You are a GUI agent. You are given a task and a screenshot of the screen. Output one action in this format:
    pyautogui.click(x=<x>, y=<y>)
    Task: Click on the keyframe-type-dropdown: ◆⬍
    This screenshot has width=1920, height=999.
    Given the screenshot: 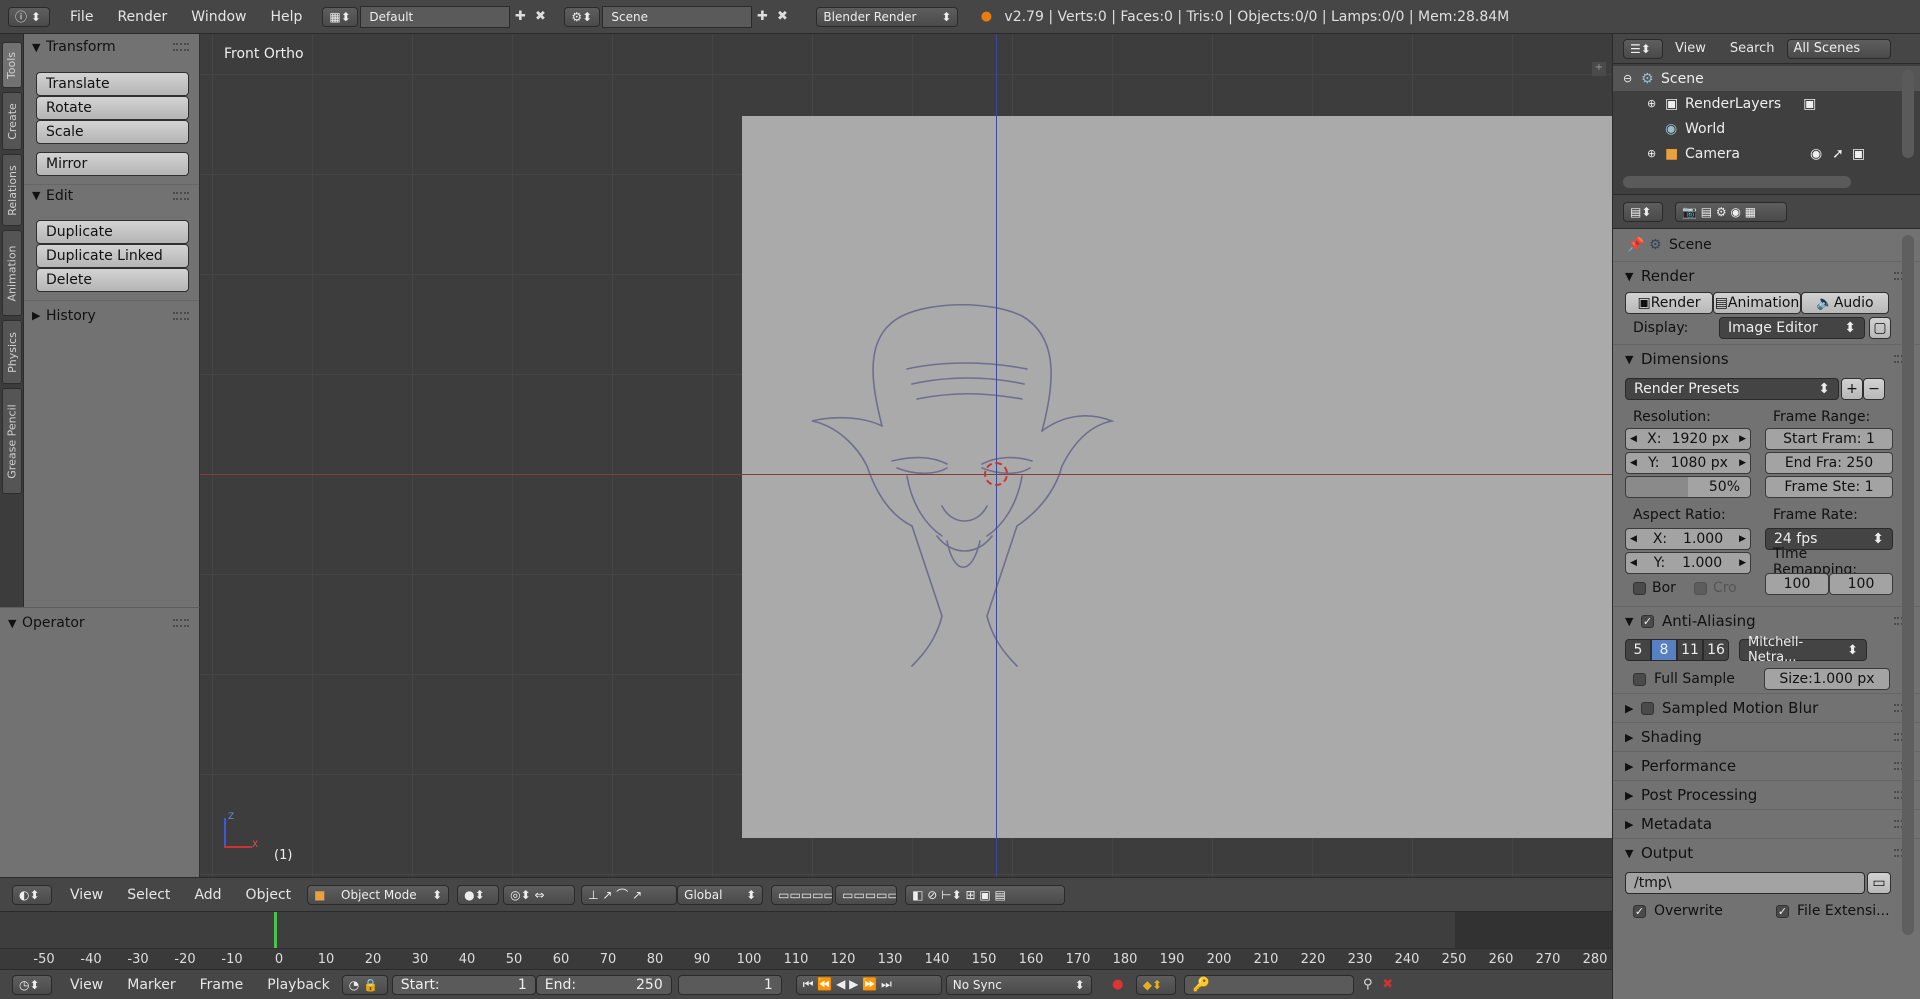 What is the action you would take?
    pyautogui.click(x=1155, y=984)
    